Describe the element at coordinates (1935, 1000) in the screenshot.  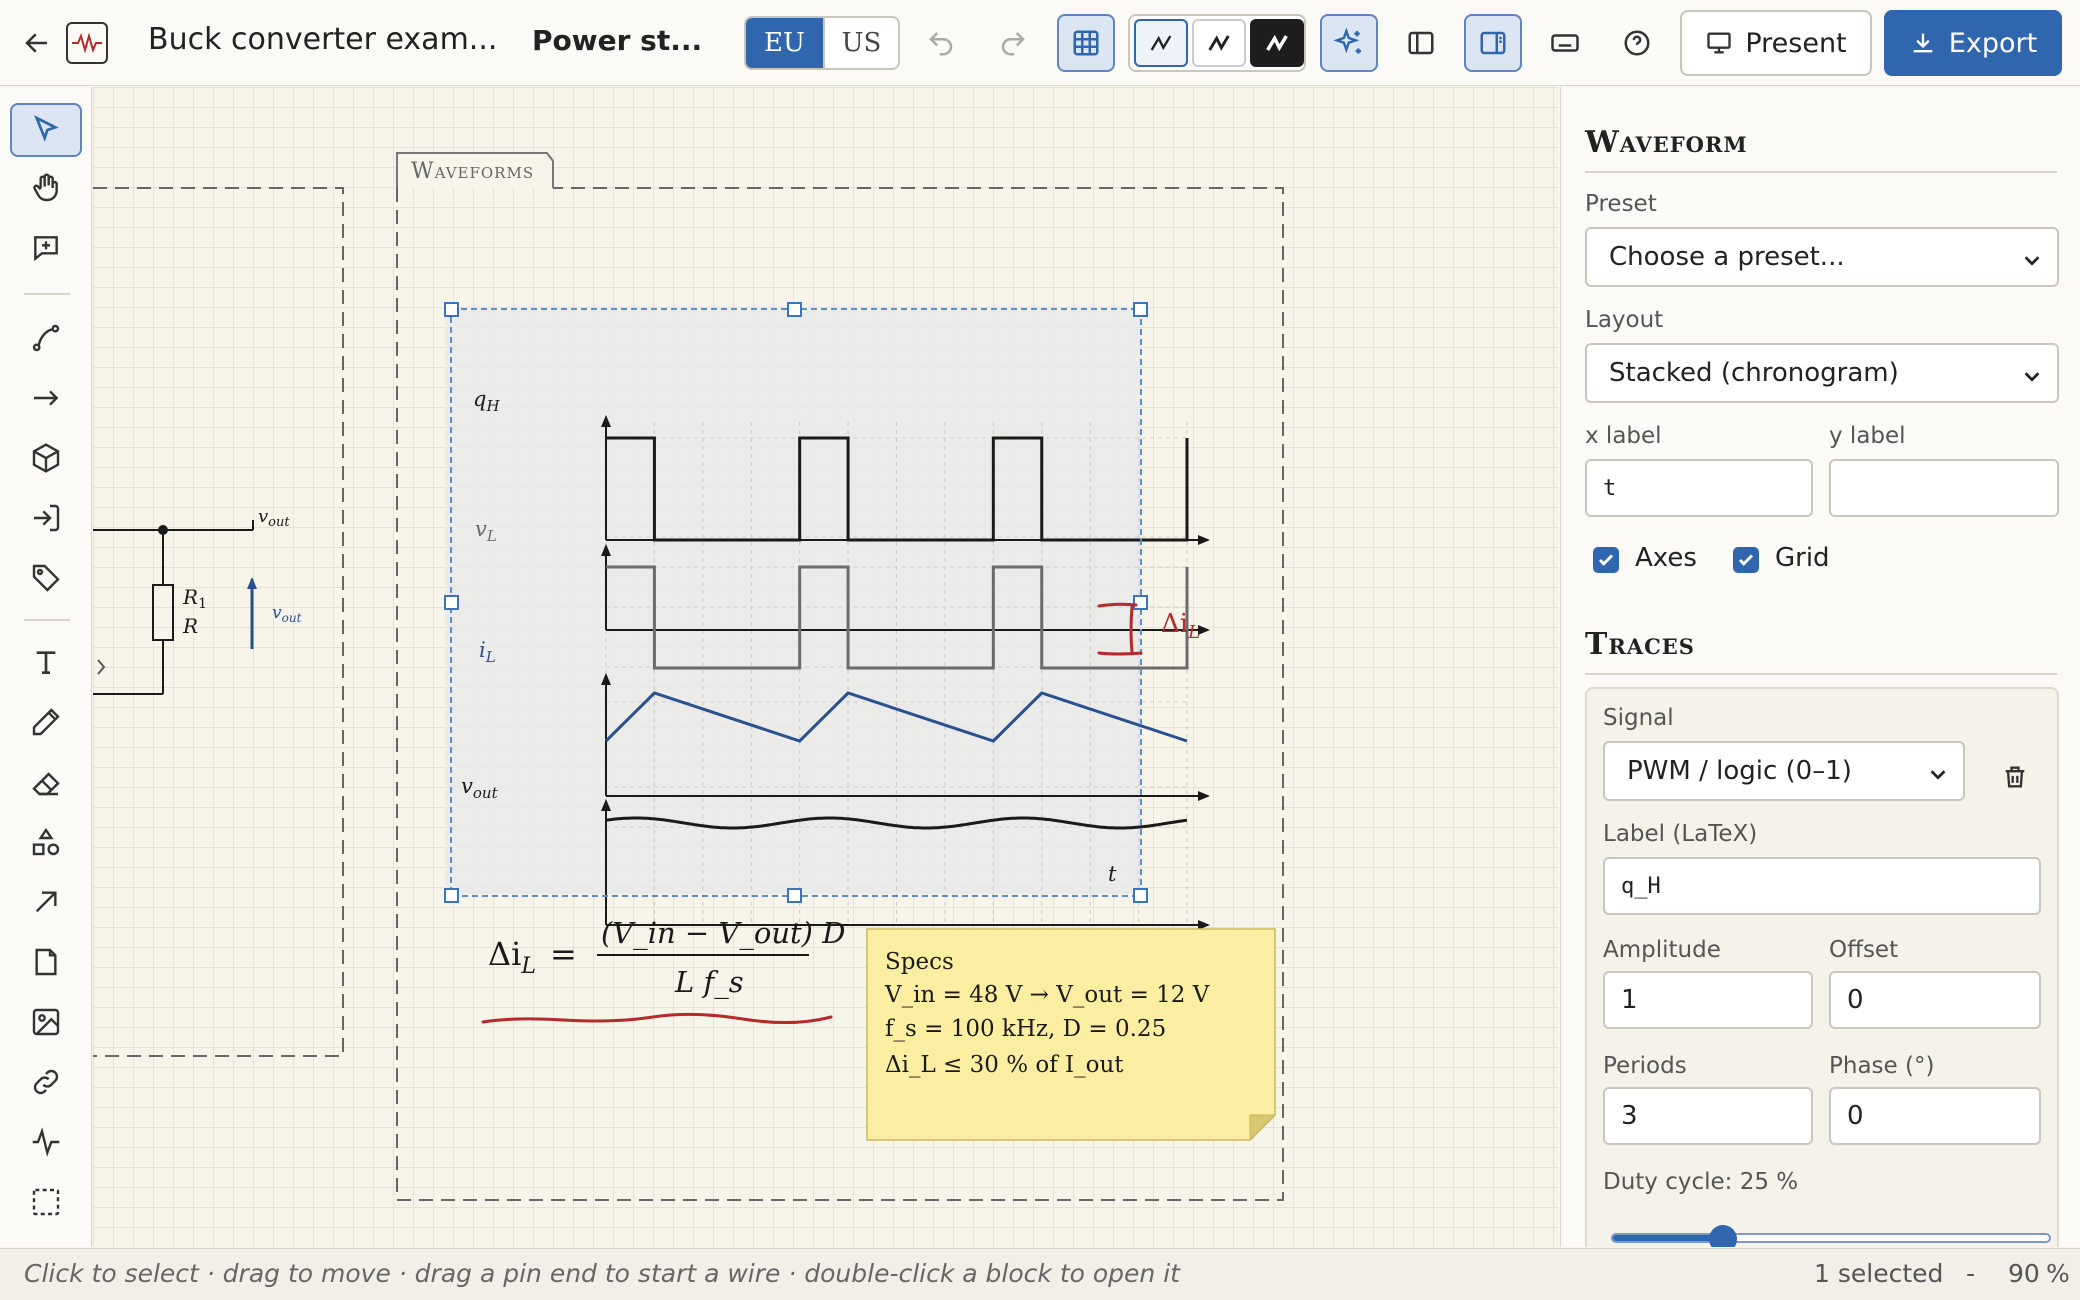
I see `offset-input: 0` at that location.